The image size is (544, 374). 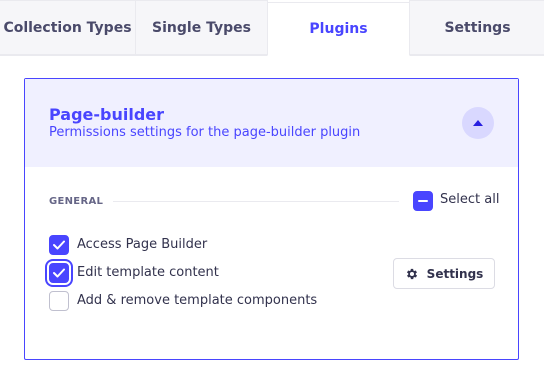 What do you see at coordinates (148, 272) in the screenshot?
I see `permission-label-edit-template-content: Edit template content` at bounding box center [148, 272].